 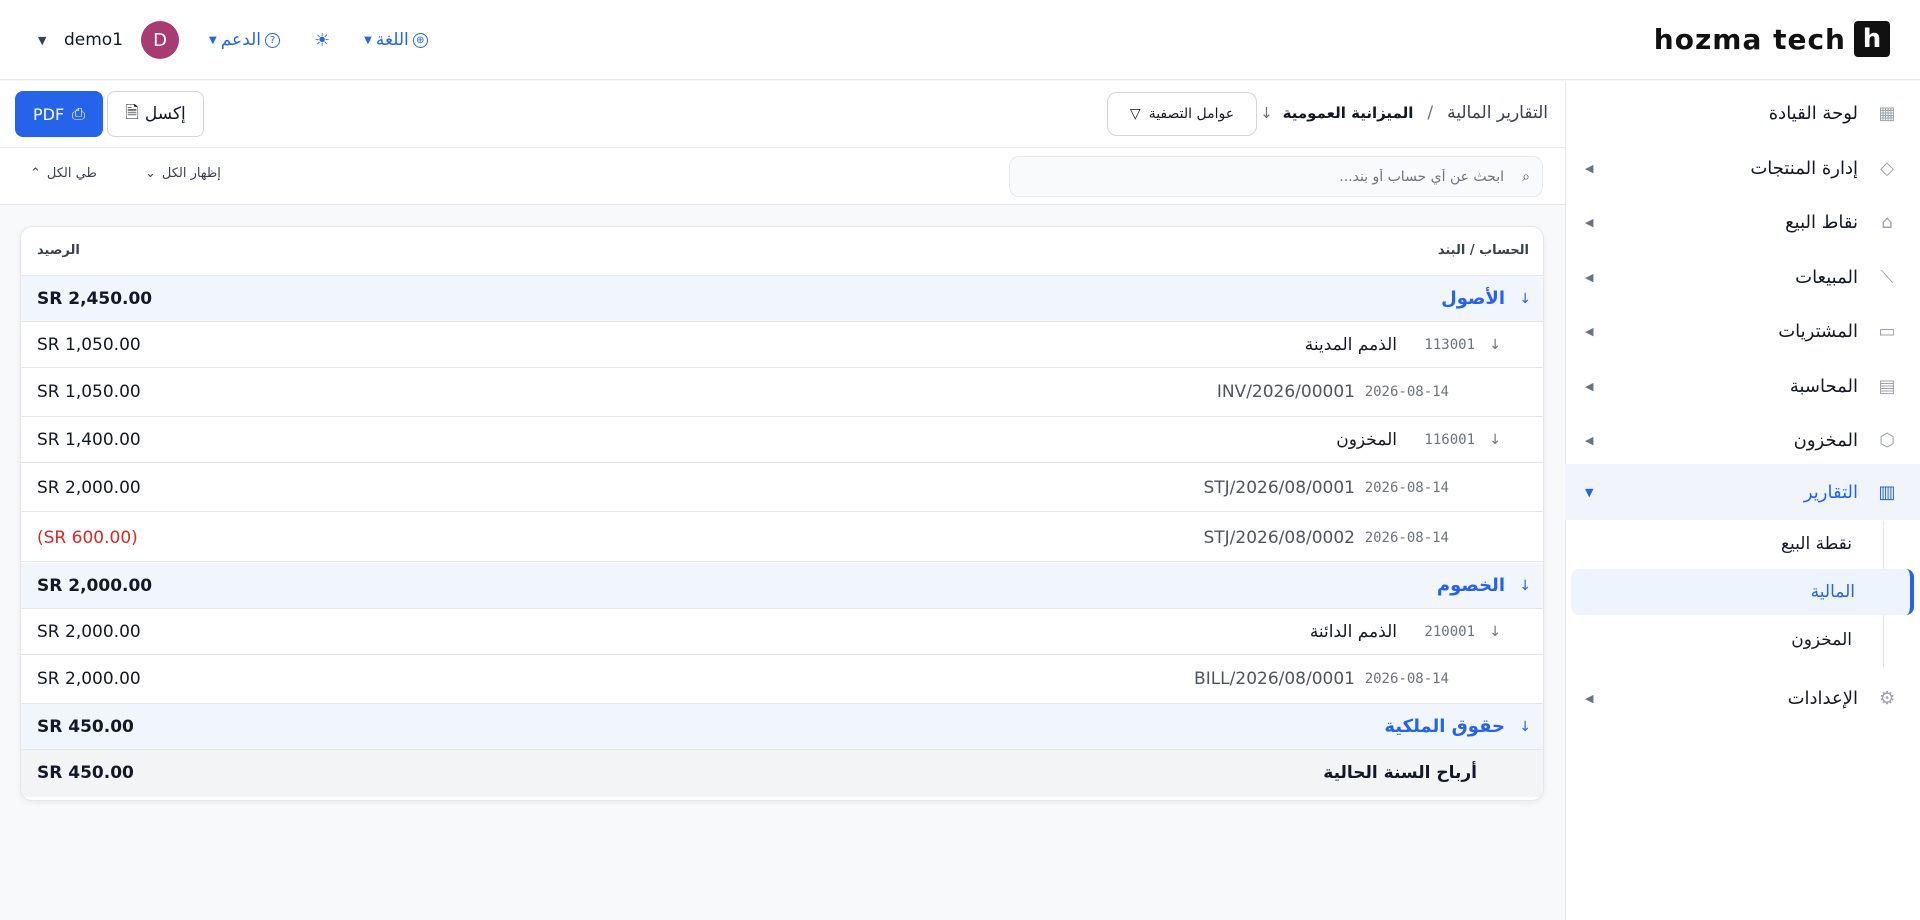 What do you see at coordinates (1274, 679) in the screenshot?
I see `transaction-reference: BILL/2026/08/0001` at bounding box center [1274, 679].